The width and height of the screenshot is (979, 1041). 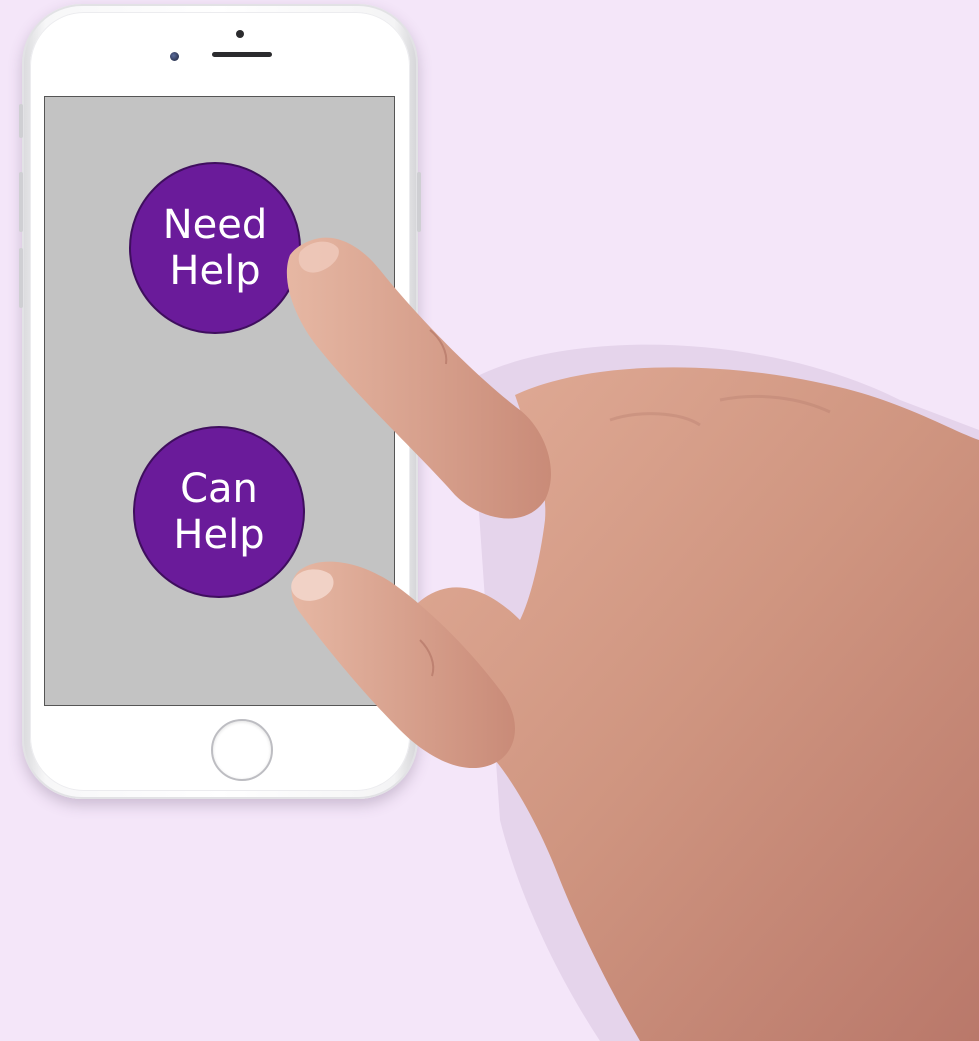 I want to click on proximity-sensor-icon, so click(x=240, y=34).